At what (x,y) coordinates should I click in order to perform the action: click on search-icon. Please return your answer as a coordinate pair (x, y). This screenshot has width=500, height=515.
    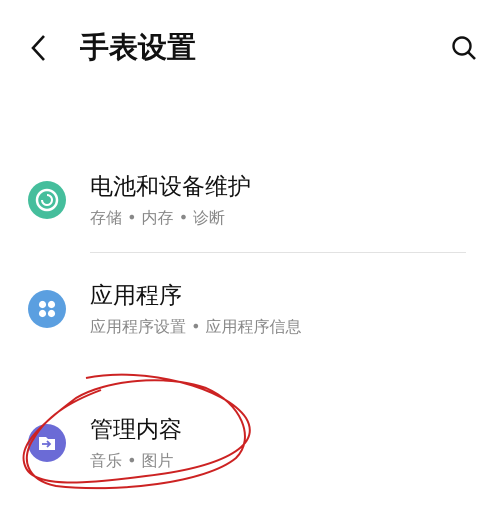
    Looking at the image, I should click on (464, 48).